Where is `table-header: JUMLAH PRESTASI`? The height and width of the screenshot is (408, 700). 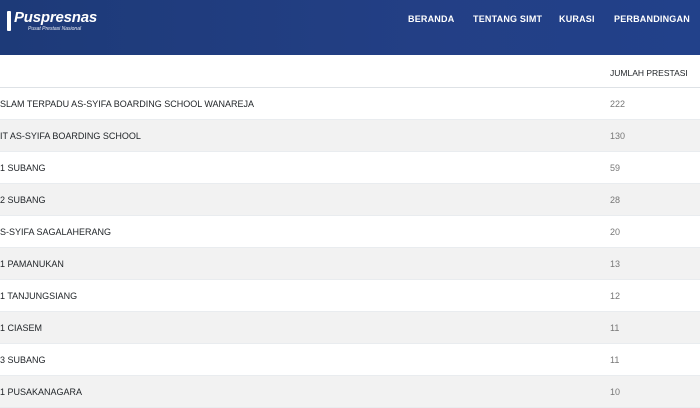 table-header: JUMLAH PRESTASI is located at coordinates (350, 71).